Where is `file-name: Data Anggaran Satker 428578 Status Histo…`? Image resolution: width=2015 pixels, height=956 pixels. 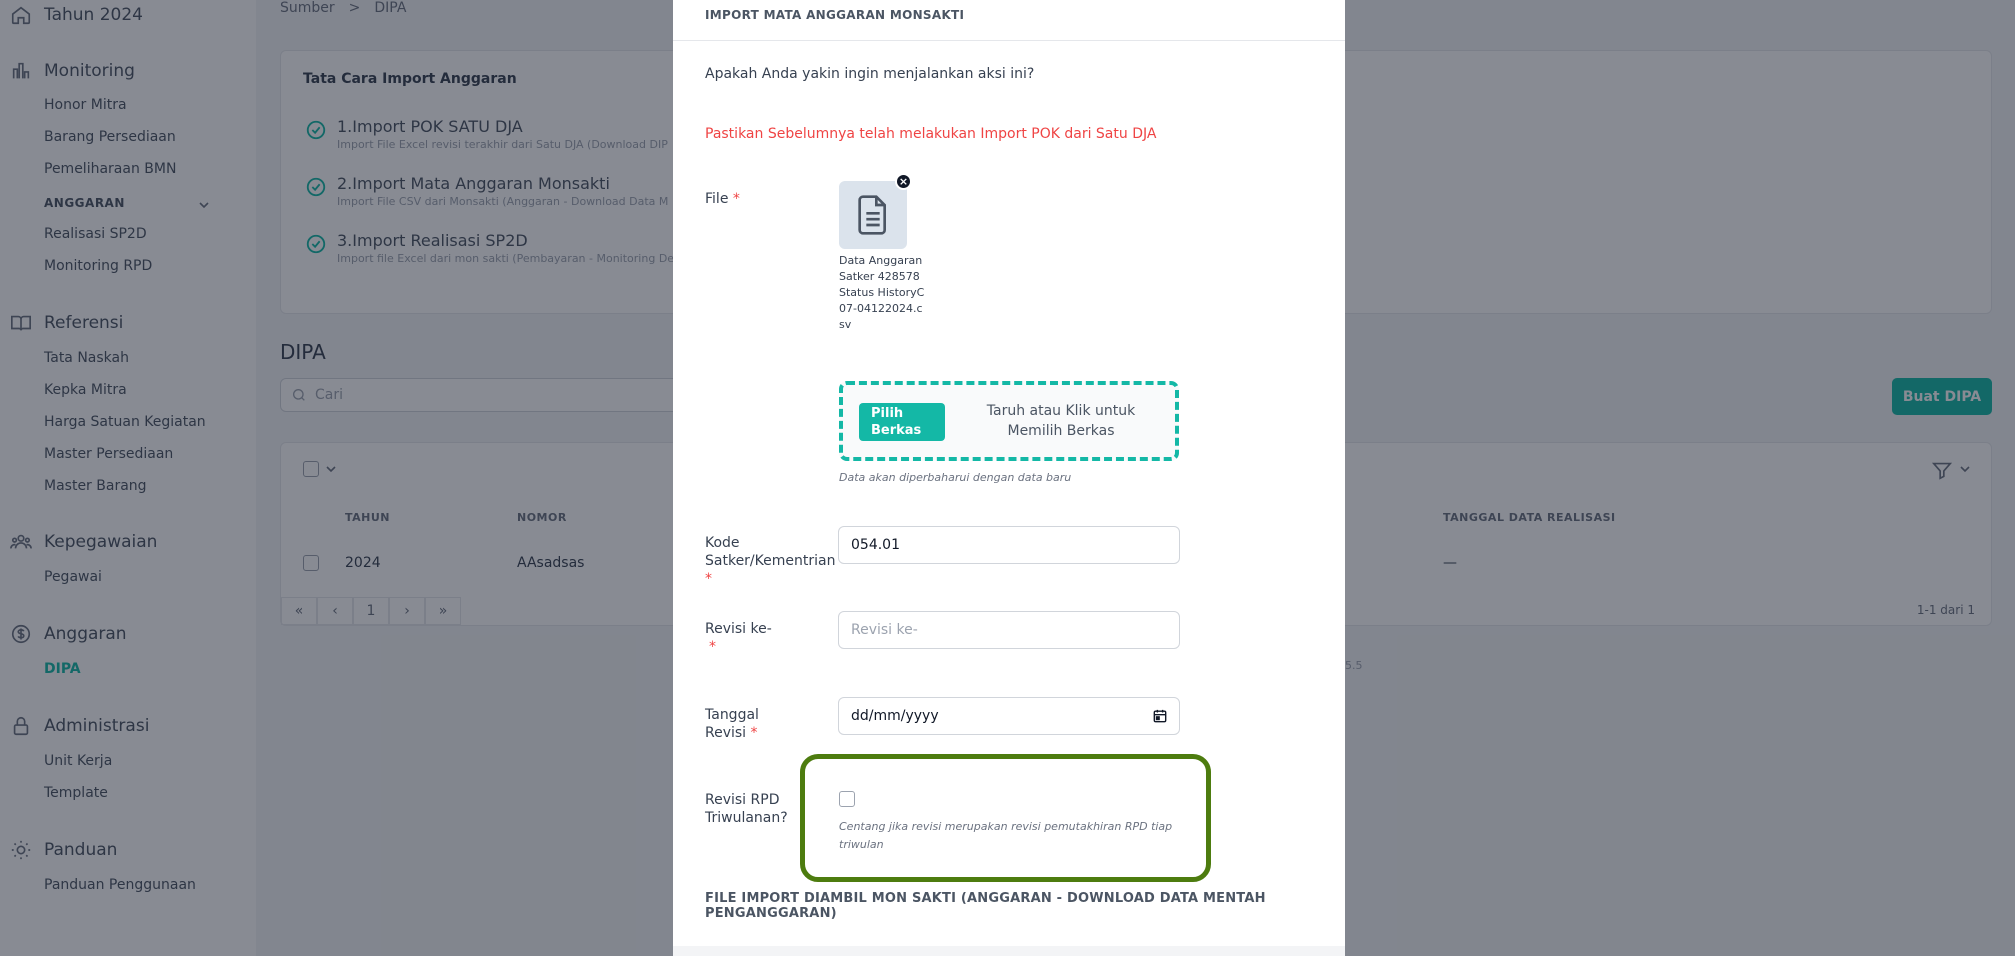
file-name: Data Anggaran Satker 428578 Status Histo… is located at coordinates (882, 292).